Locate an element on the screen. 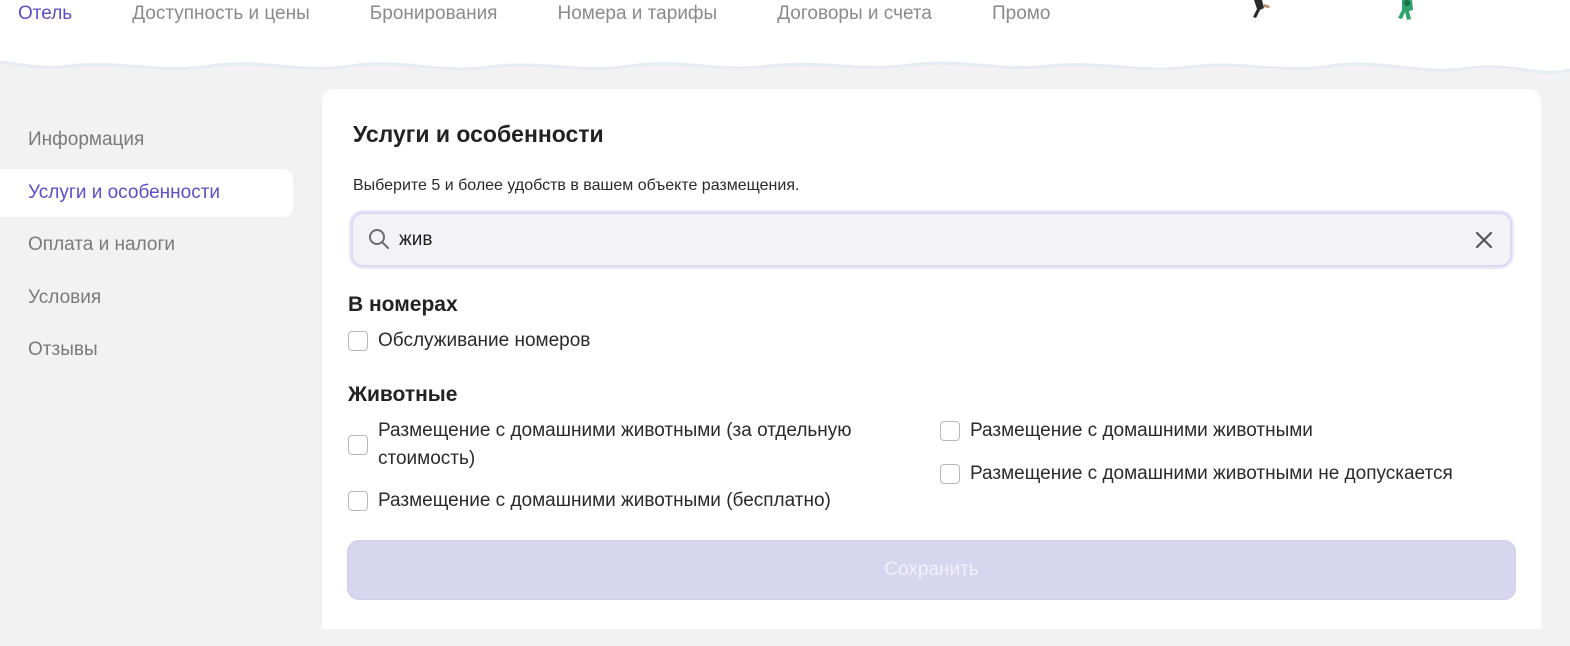 This screenshot has height=646, width=1570. checkbox-pets-allowed: Размещение с домашними животными is located at coordinates (1126, 431).